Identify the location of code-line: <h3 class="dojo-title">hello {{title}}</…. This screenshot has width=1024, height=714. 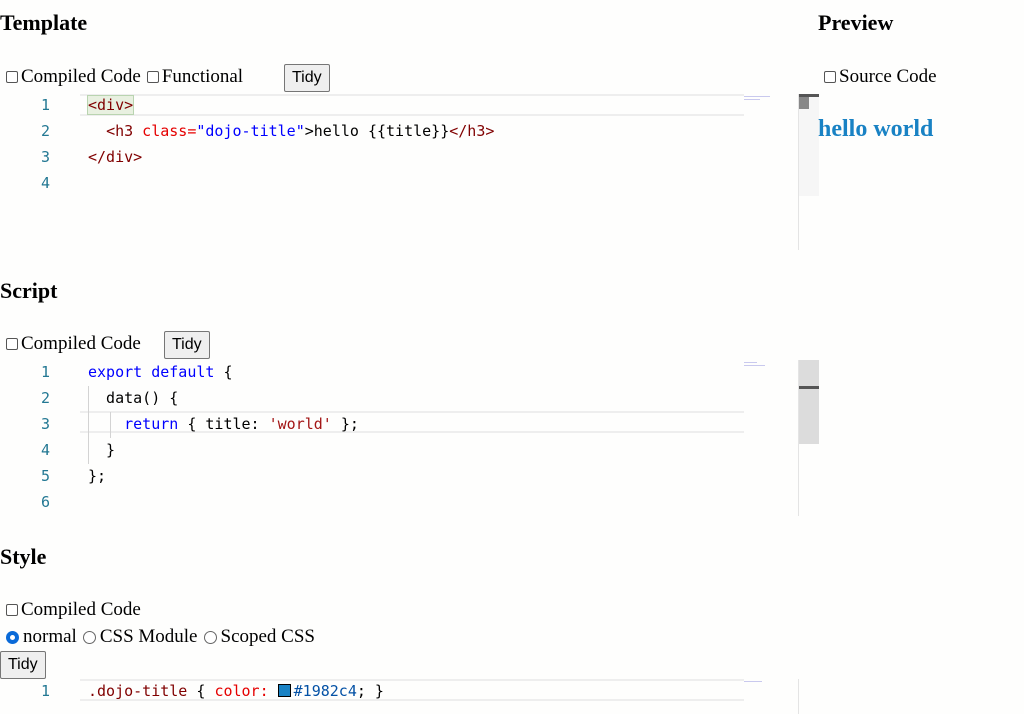
(291, 131).